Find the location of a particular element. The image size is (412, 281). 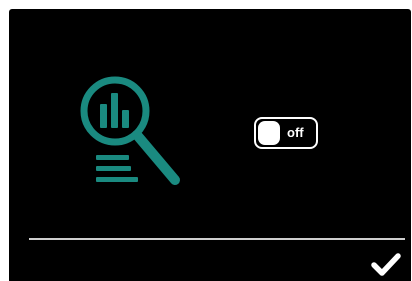

off-toggle-switch: off is located at coordinates (286, 133).